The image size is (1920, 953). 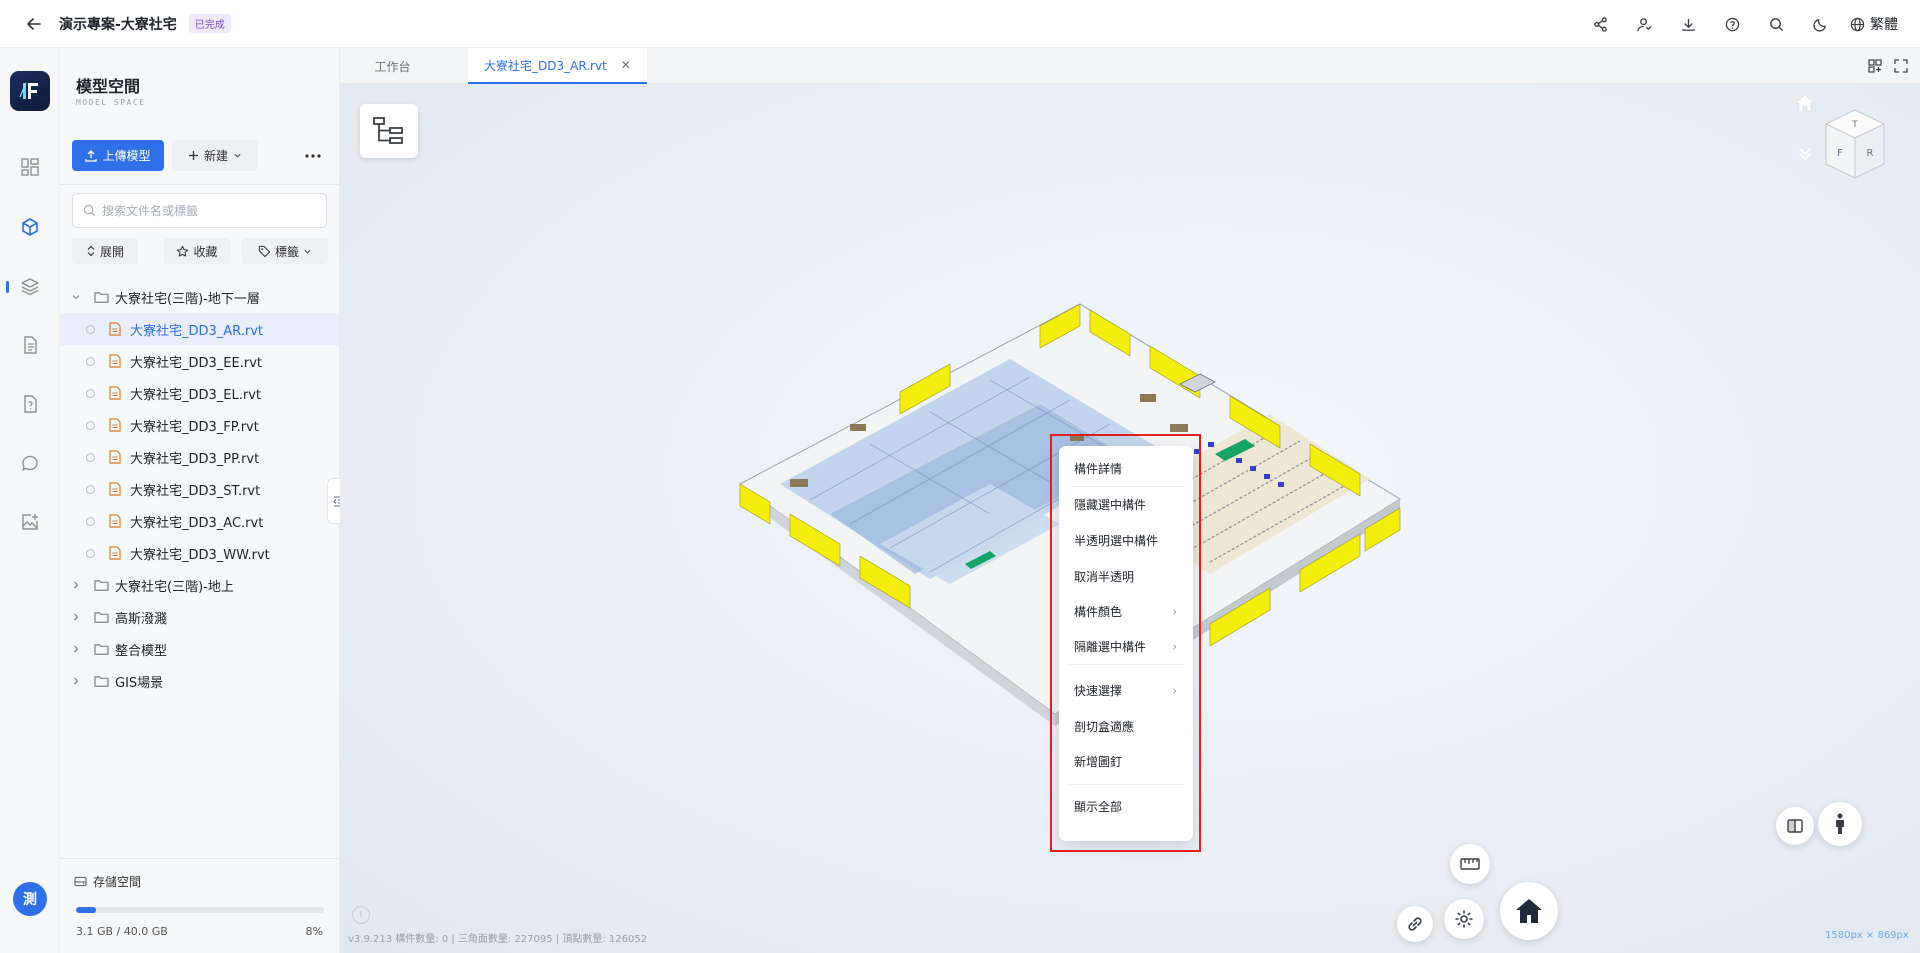 I want to click on dashboard-icon, so click(x=30, y=167).